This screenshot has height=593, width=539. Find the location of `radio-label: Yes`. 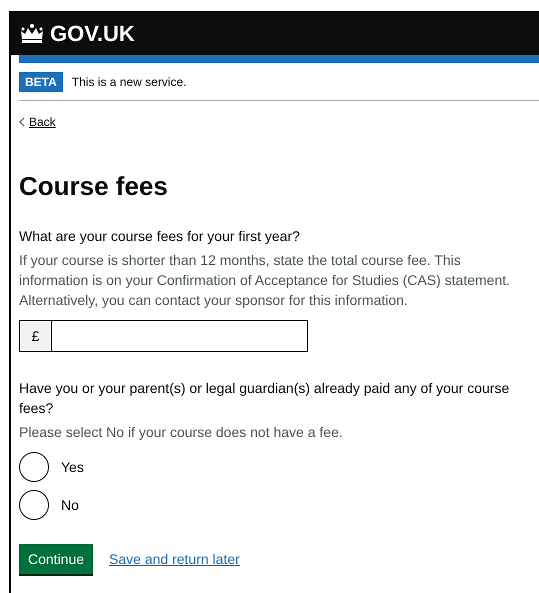

radio-label: Yes is located at coordinates (72, 467).